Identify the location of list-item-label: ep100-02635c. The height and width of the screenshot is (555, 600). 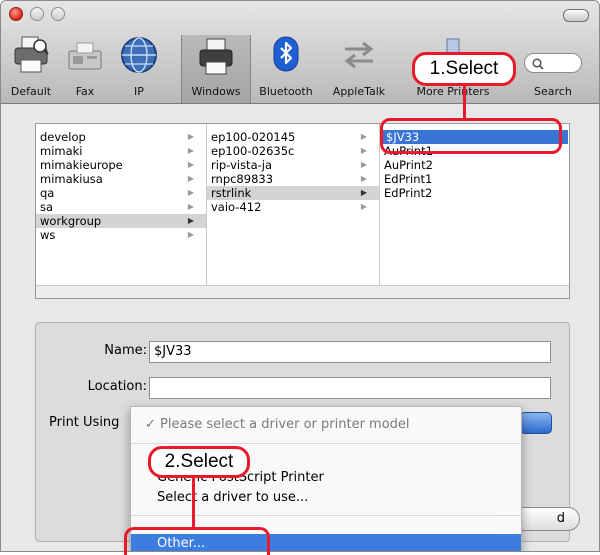
(253, 151).